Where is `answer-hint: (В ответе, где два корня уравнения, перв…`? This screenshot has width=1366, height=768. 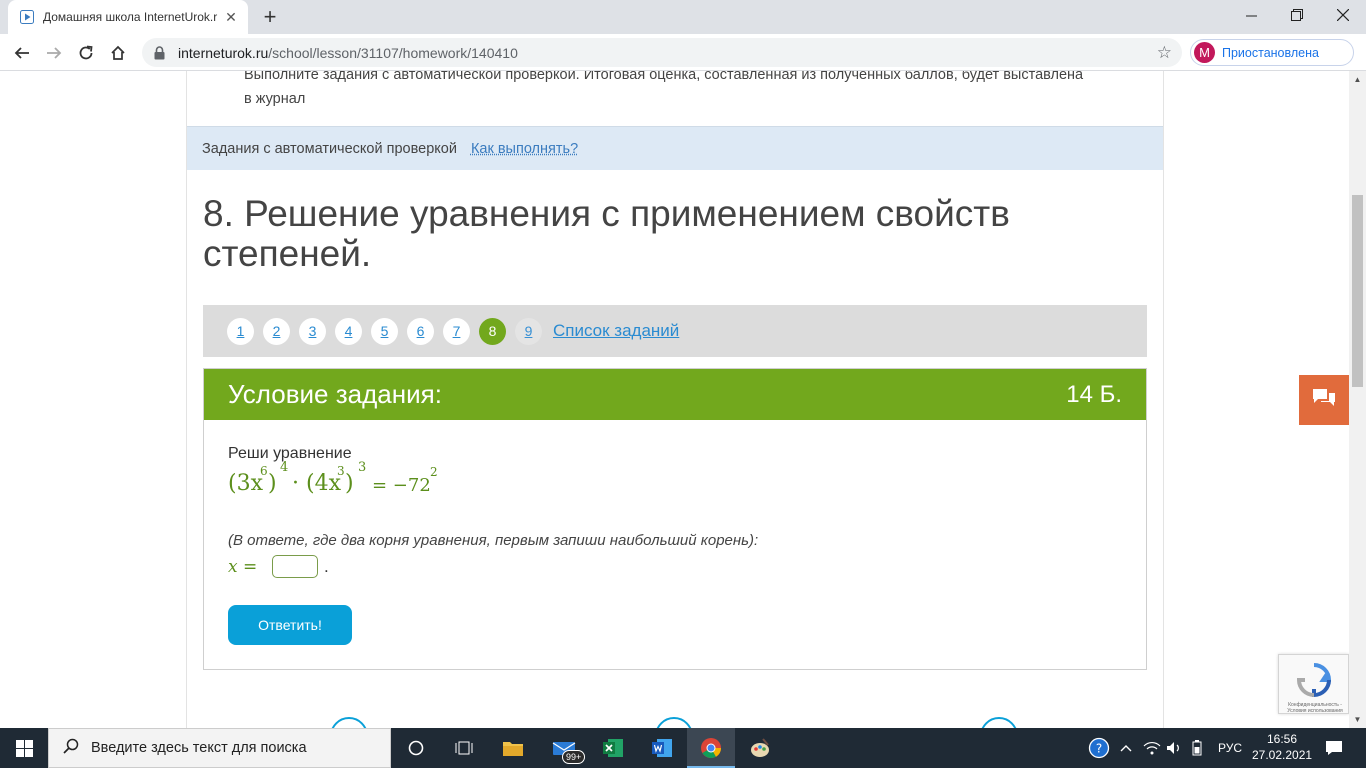 answer-hint: (В ответе, где два корня уравнения, перв… is located at coordinates (493, 540).